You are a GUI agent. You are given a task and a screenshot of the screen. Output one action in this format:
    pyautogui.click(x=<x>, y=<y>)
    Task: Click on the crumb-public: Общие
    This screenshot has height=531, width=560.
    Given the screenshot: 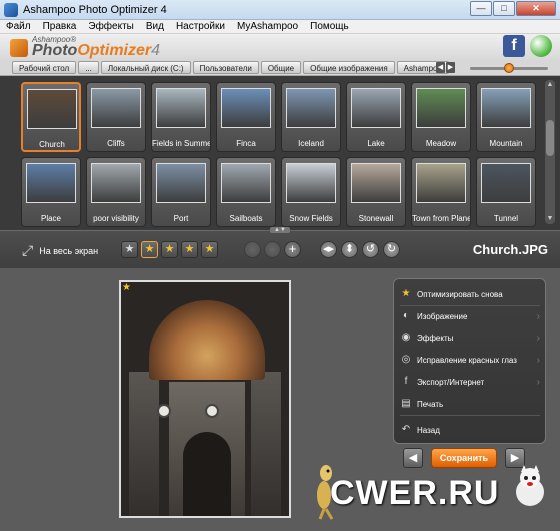 What is the action you would take?
    pyautogui.click(x=281, y=67)
    